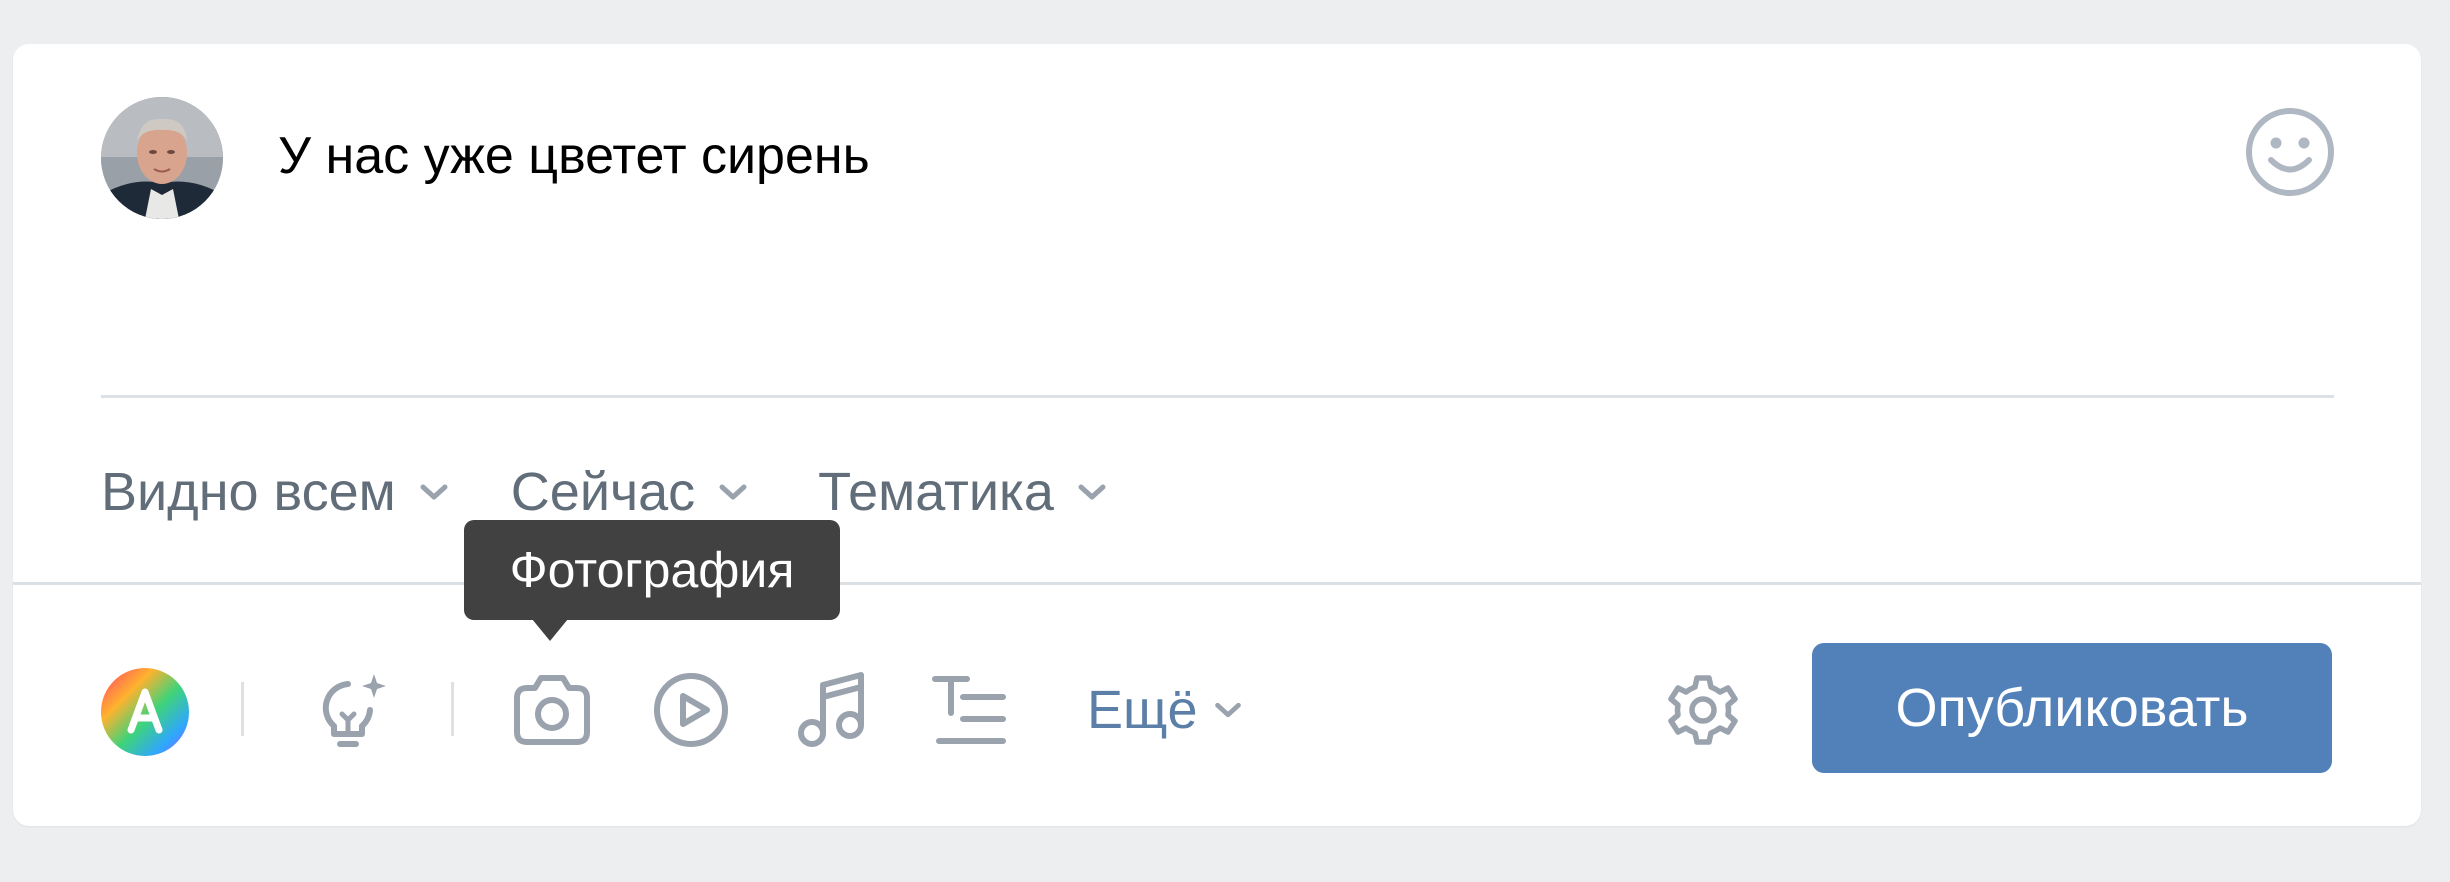  I want to click on time-label: Сейчас, so click(603, 492).